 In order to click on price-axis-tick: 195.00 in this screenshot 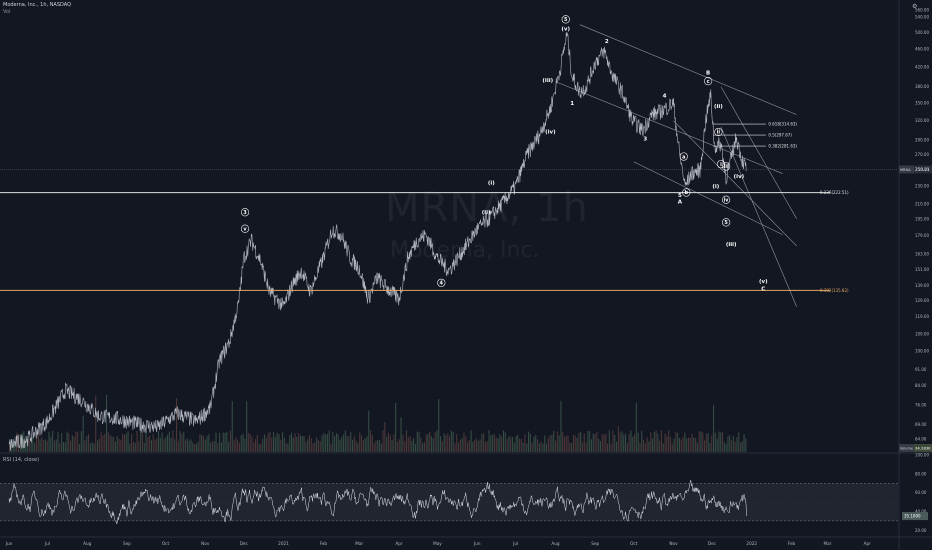, I will do `click(922, 218)`.